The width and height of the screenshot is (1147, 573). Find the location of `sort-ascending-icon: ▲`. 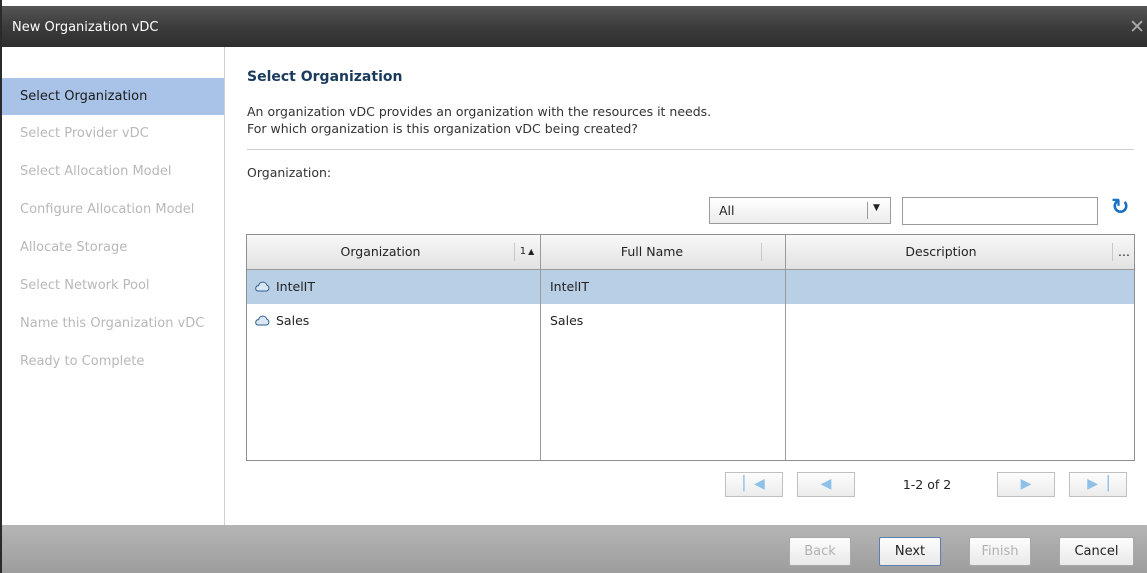

sort-ascending-icon: ▲ is located at coordinates (531, 251).